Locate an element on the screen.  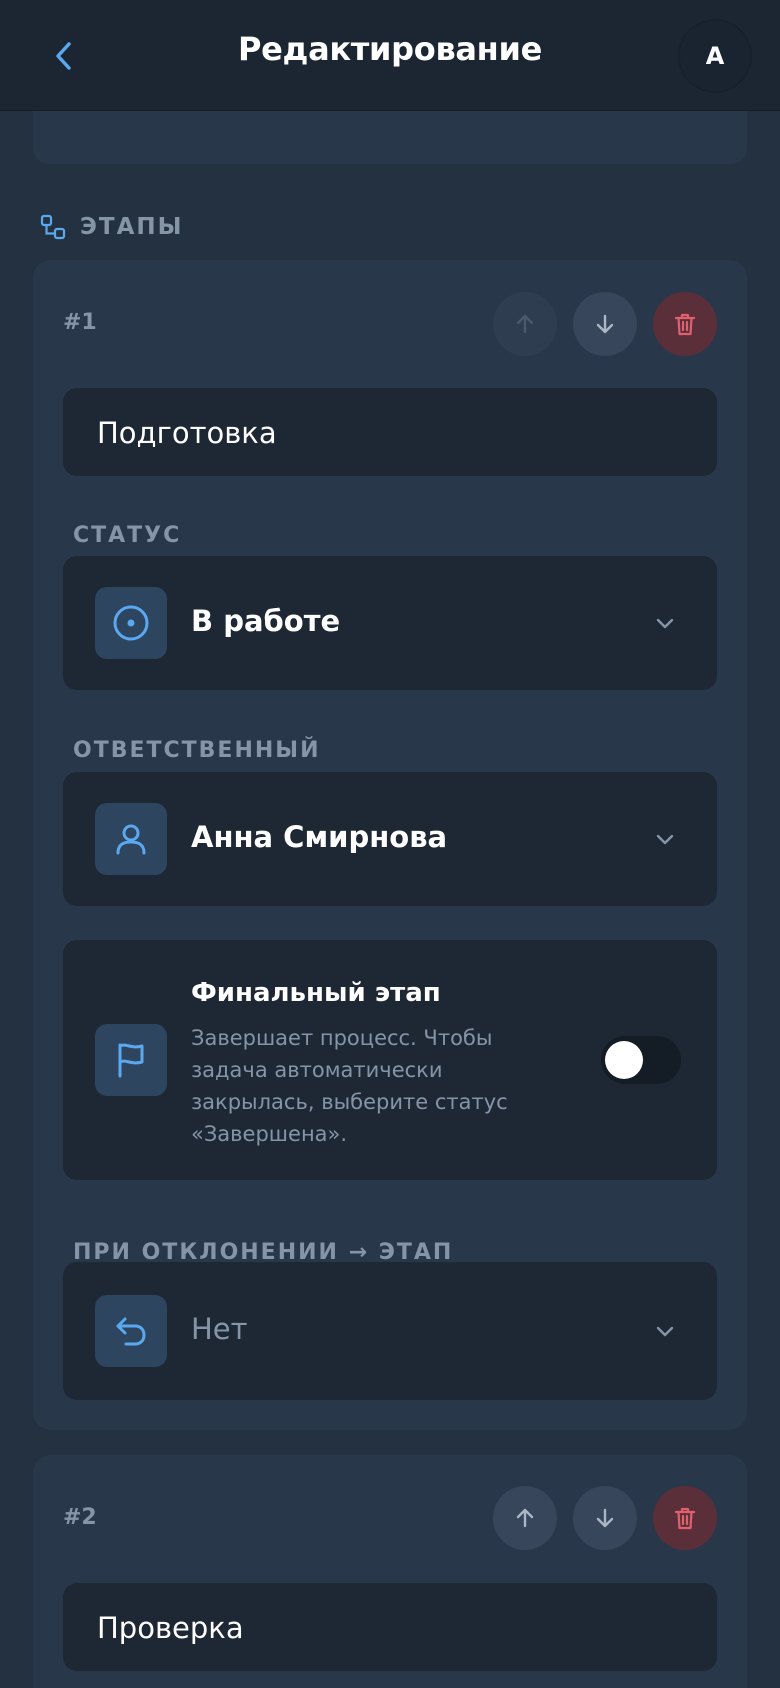
target-icon is located at coordinates (131, 623).